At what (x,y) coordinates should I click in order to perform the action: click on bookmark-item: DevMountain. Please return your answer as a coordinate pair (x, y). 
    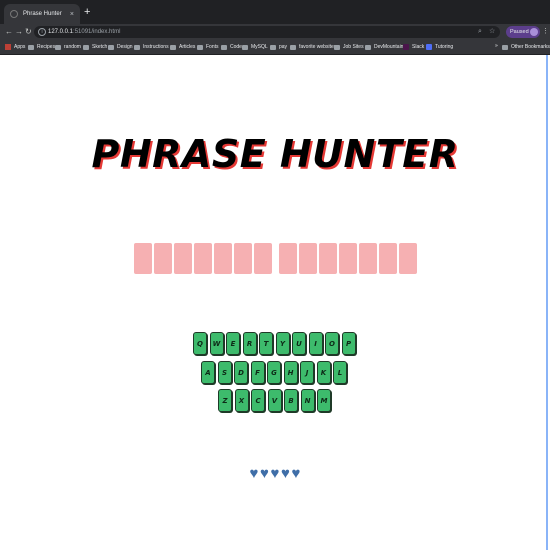
    Looking at the image, I should click on (384, 47).